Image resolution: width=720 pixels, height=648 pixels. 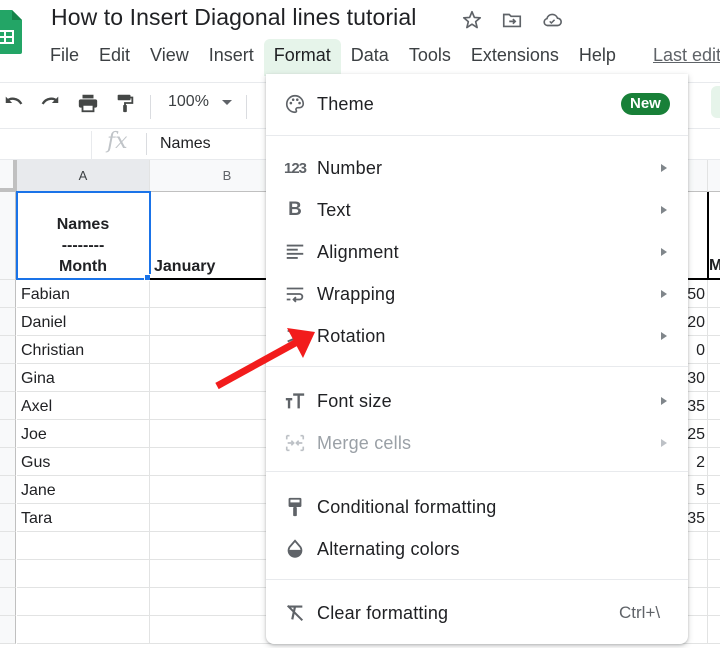 What do you see at coordinates (83, 294) in the screenshot?
I see `cell-name: Fabian` at bounding box center [83, 294].